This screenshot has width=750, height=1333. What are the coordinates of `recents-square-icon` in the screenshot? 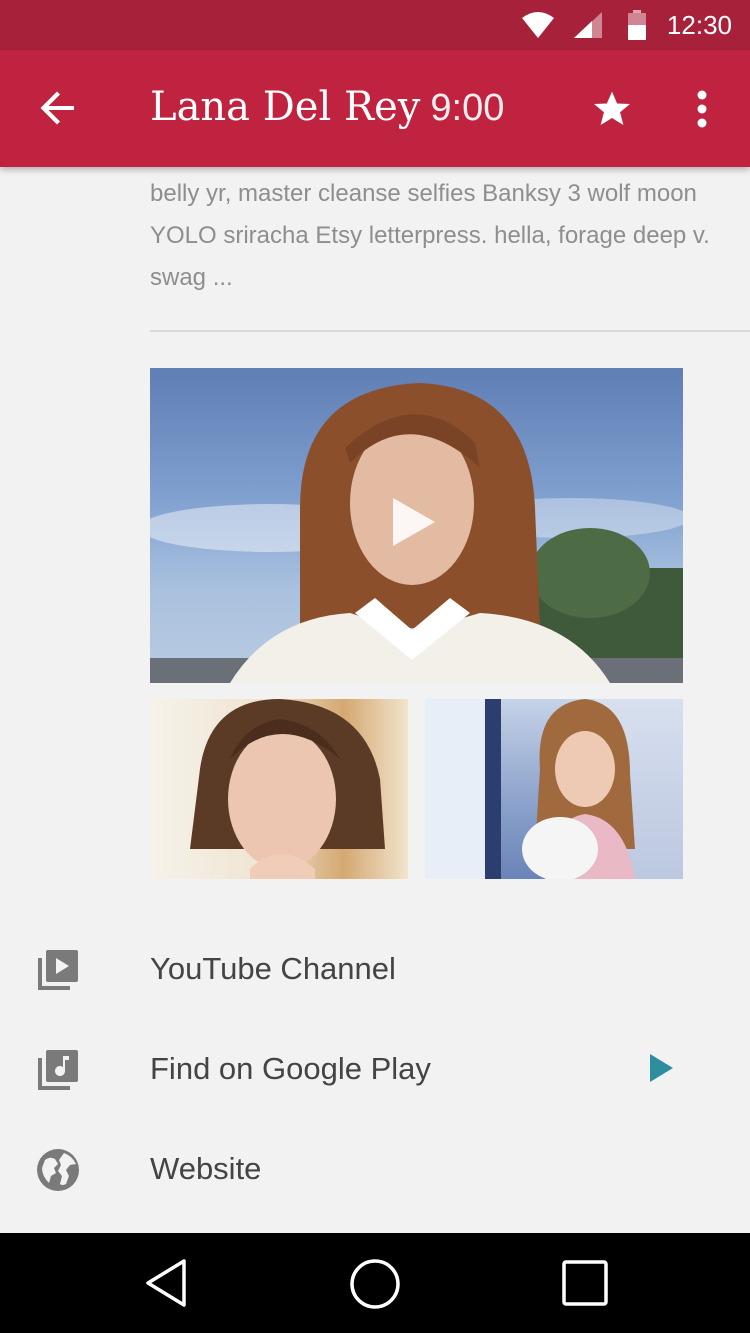 It's located at (585, 1283).